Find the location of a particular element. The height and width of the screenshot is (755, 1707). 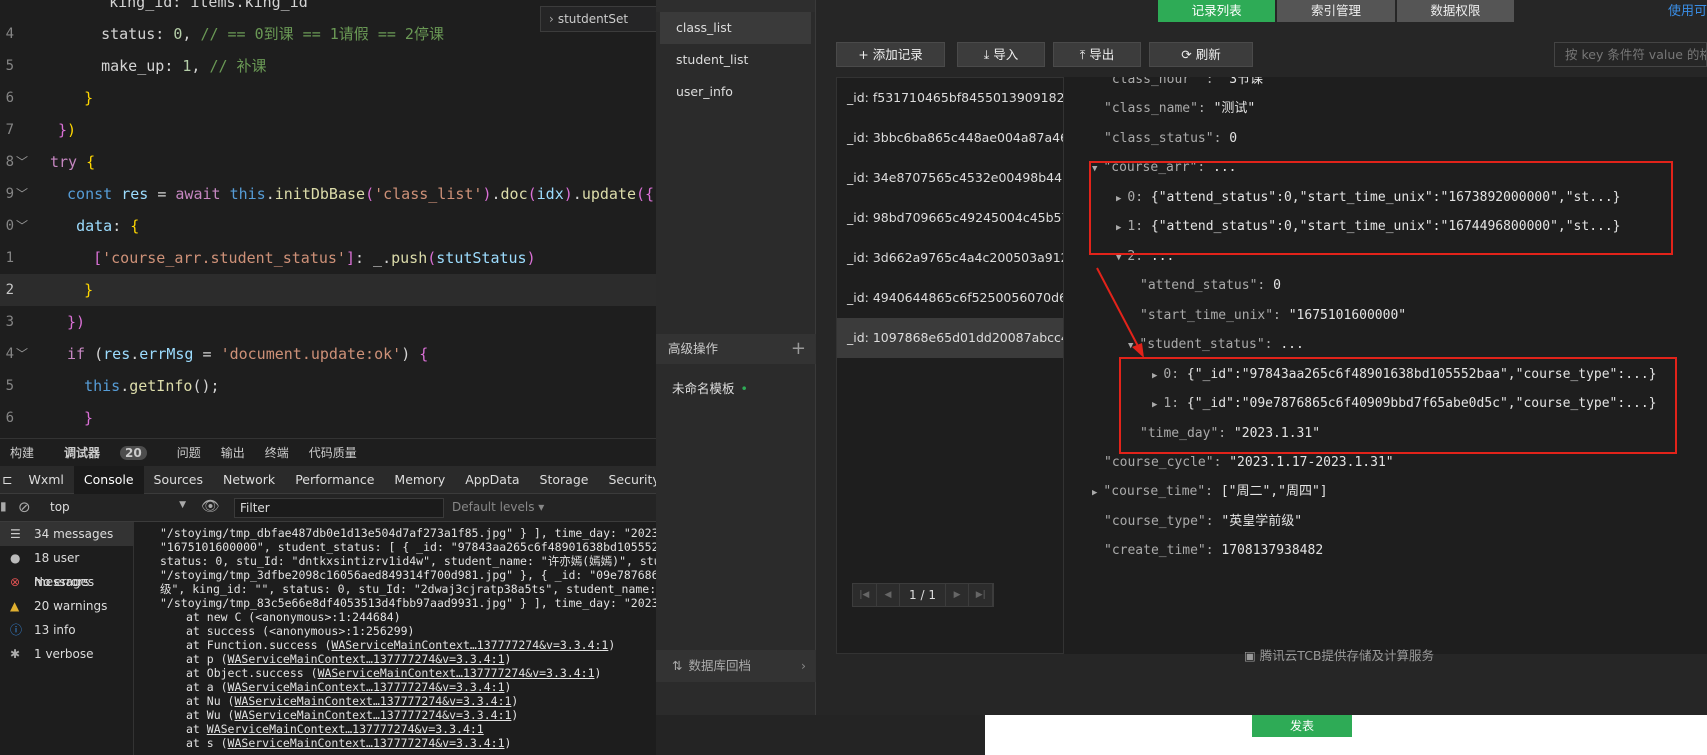

db-rollback-button: ⇅ 数据库回档 › is located at coordinates (736, 666).